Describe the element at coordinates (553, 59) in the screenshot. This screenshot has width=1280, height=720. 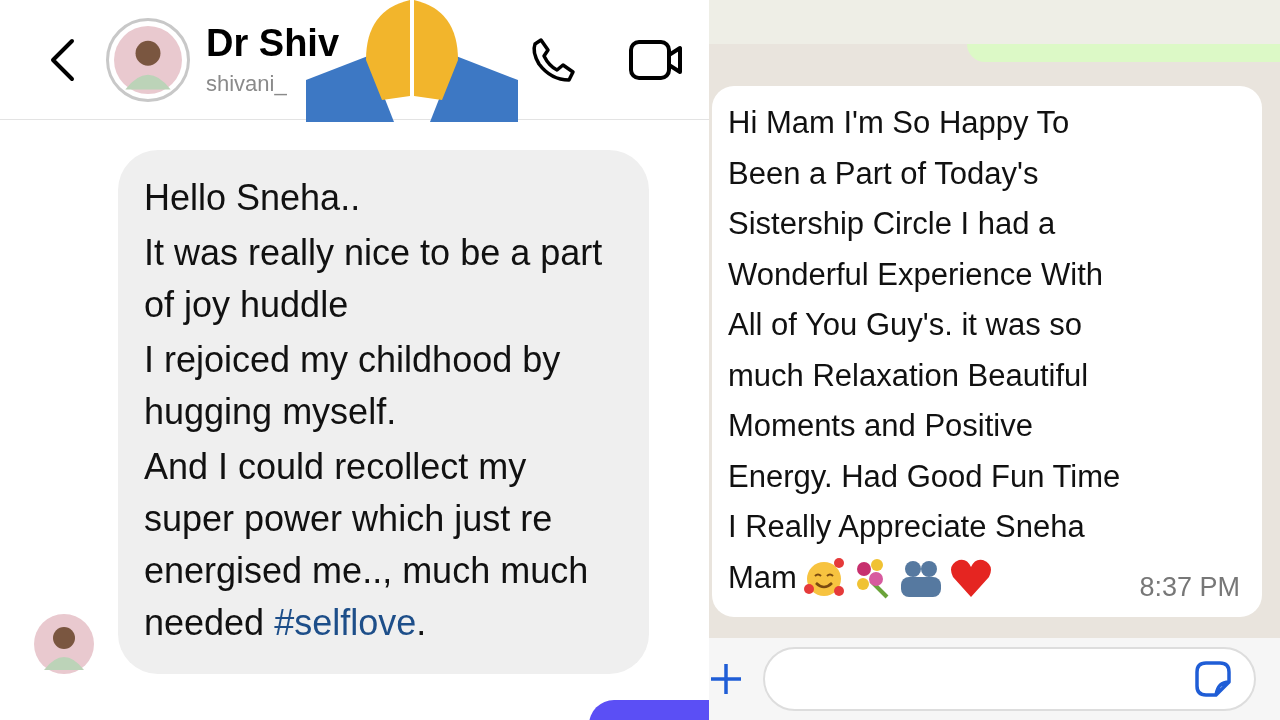
I see `phone-icon` at that location.